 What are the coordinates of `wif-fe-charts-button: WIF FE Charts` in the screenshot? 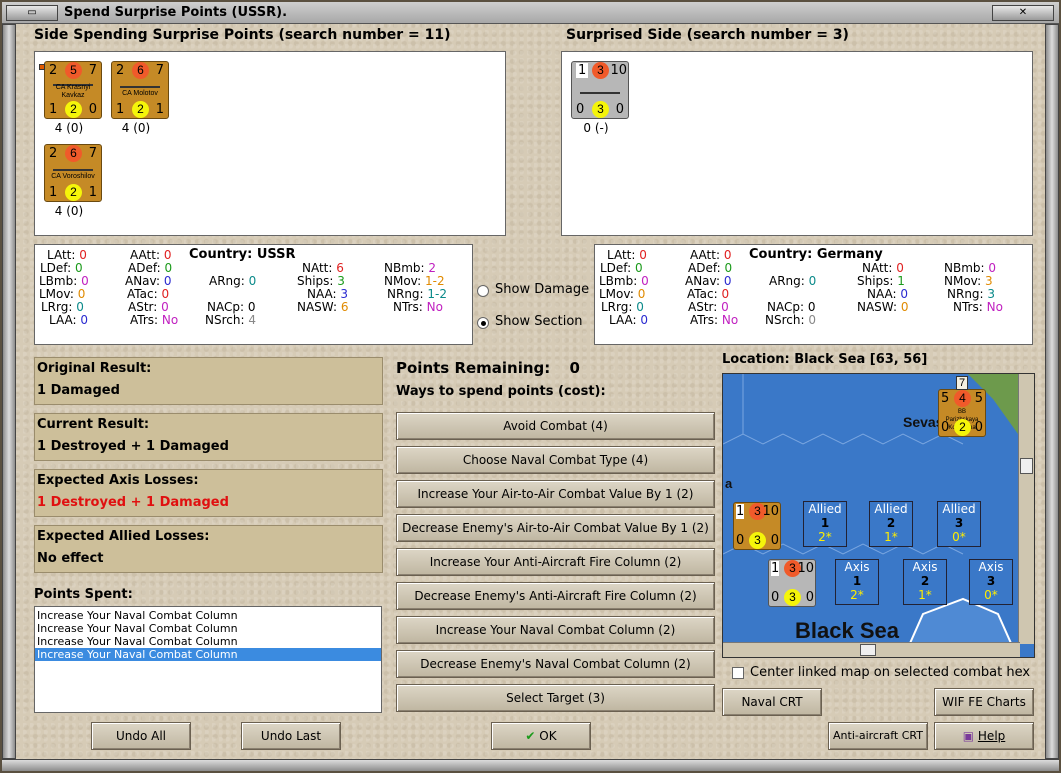 It's located at (984, 702).